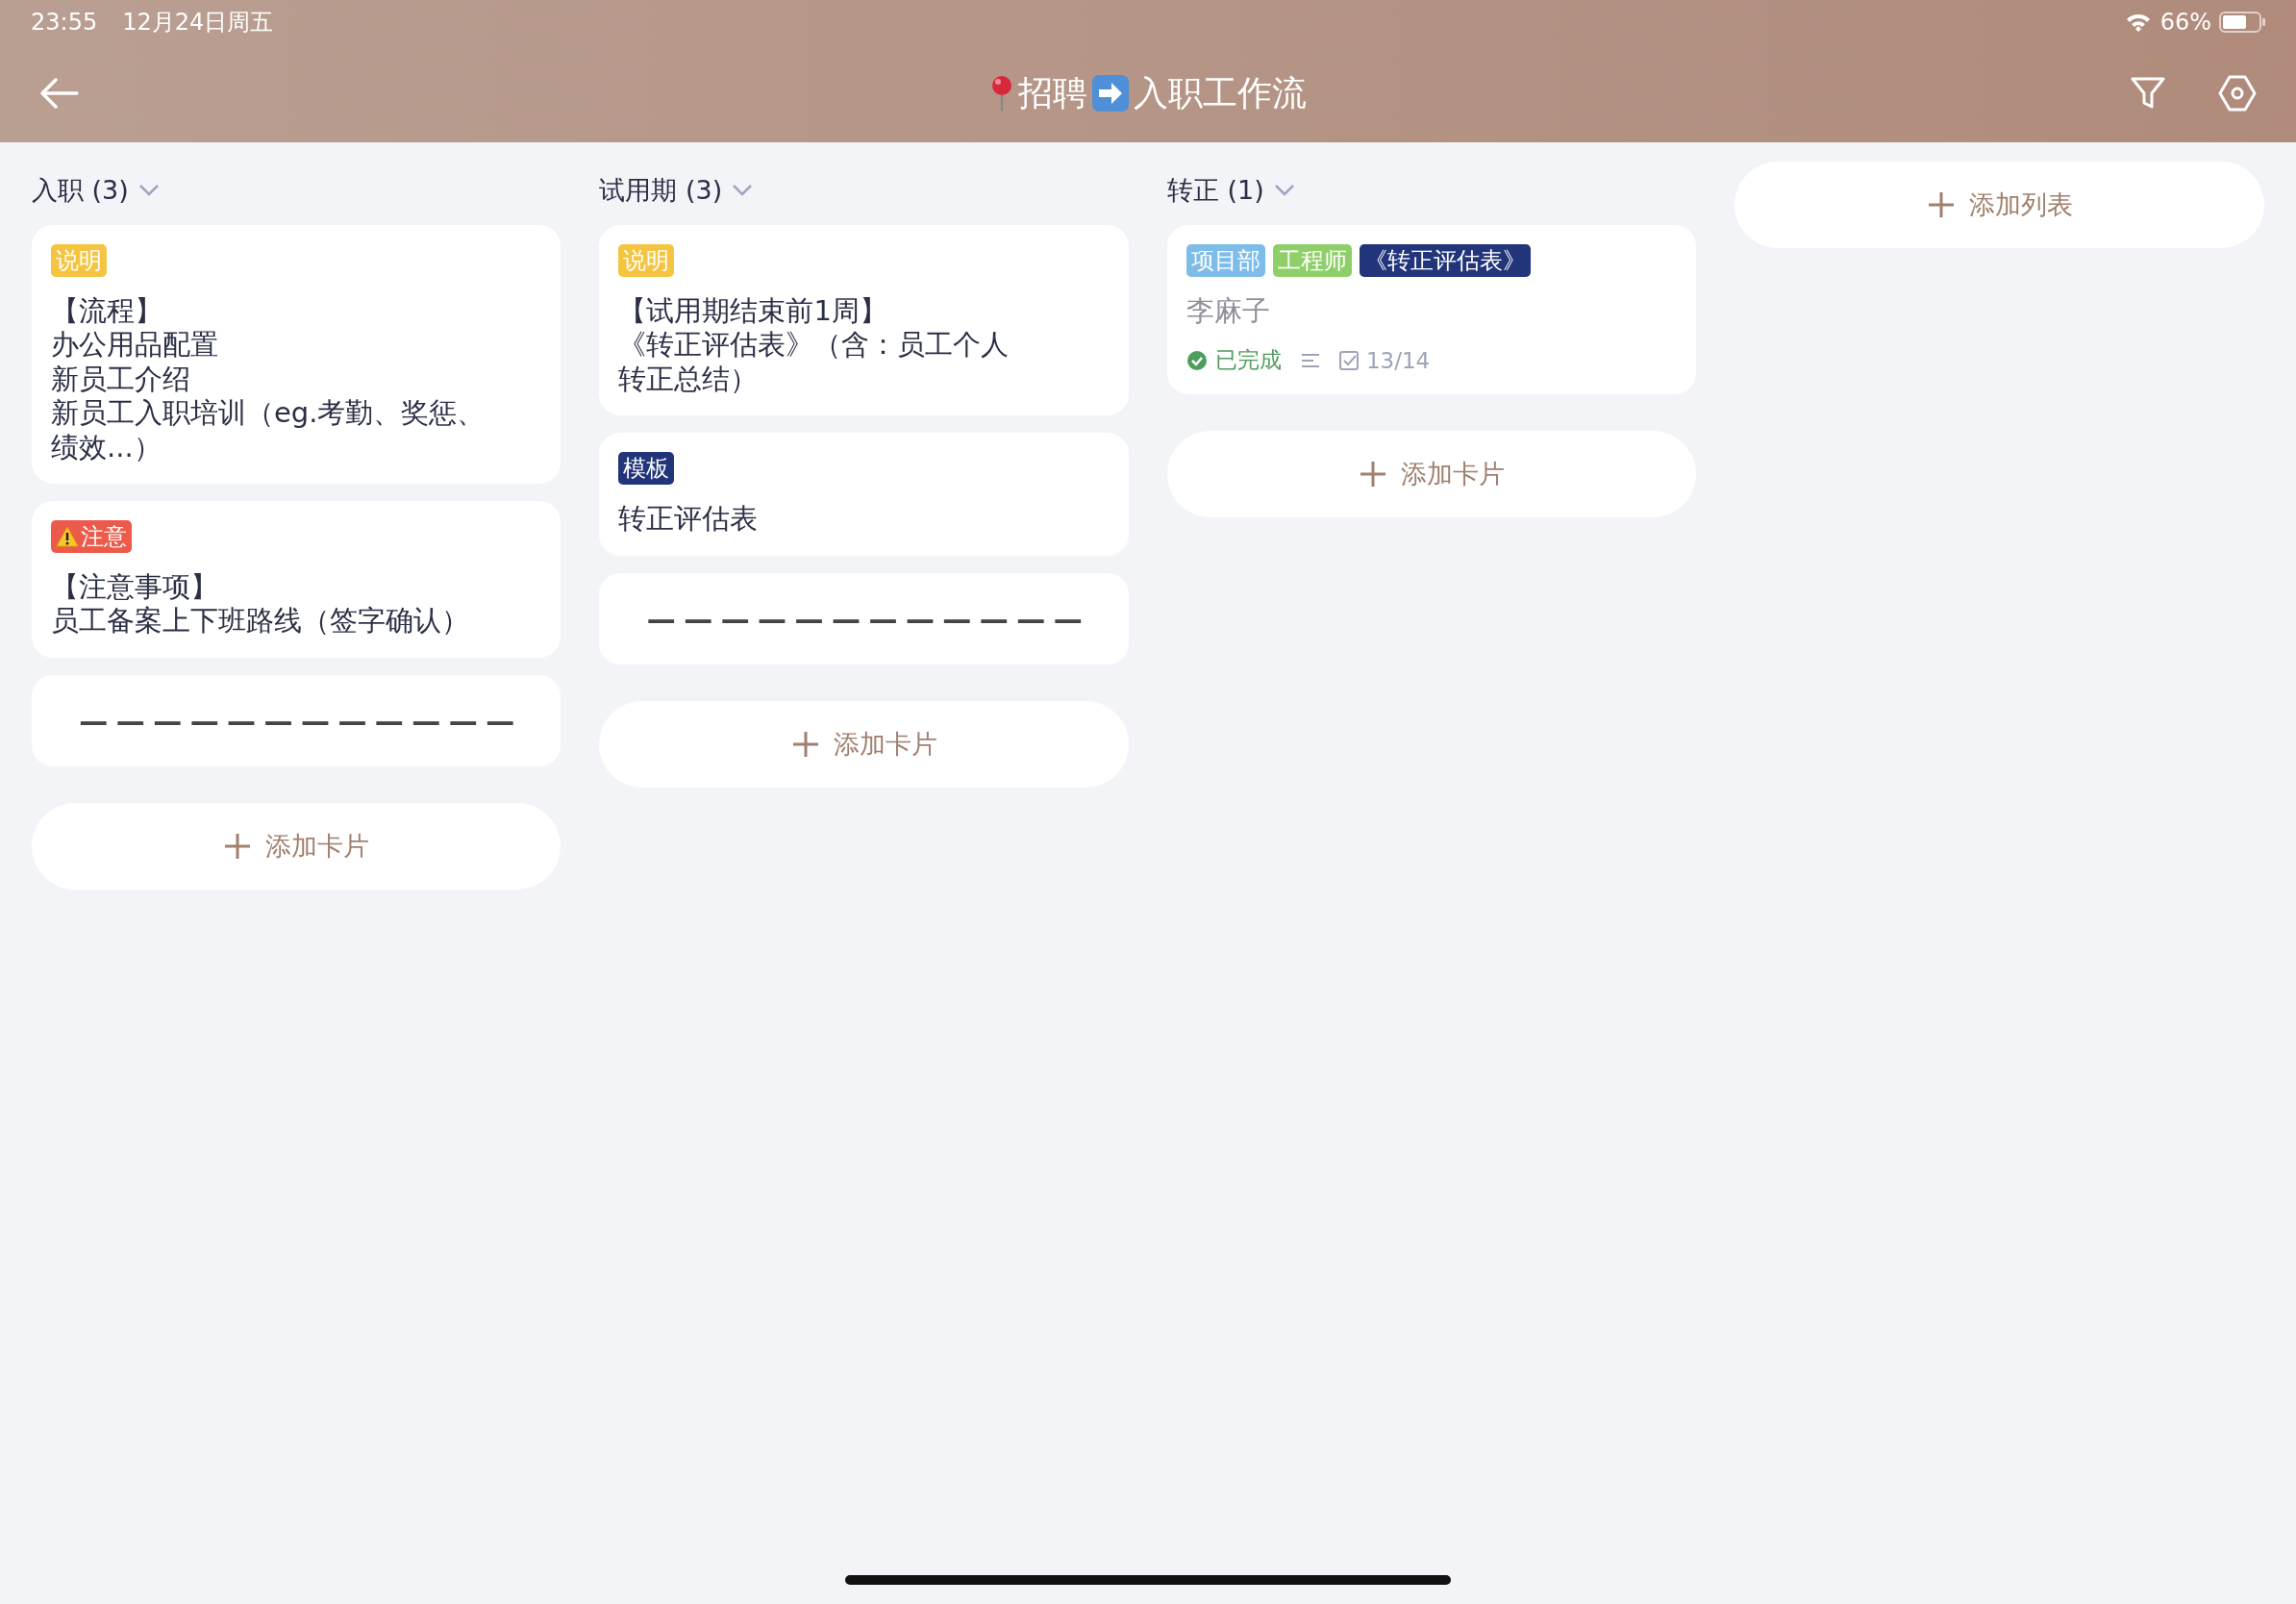  What do you see at coordinates (91, 536) in the screenshot?
I see `tag: 注意` at bounding box center [91, 536].